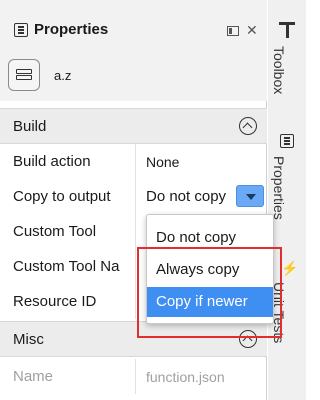 The height and width of the screenshot is (400, 320). I want to click on tab-toolbox: Toolbox, so click(287, 55).